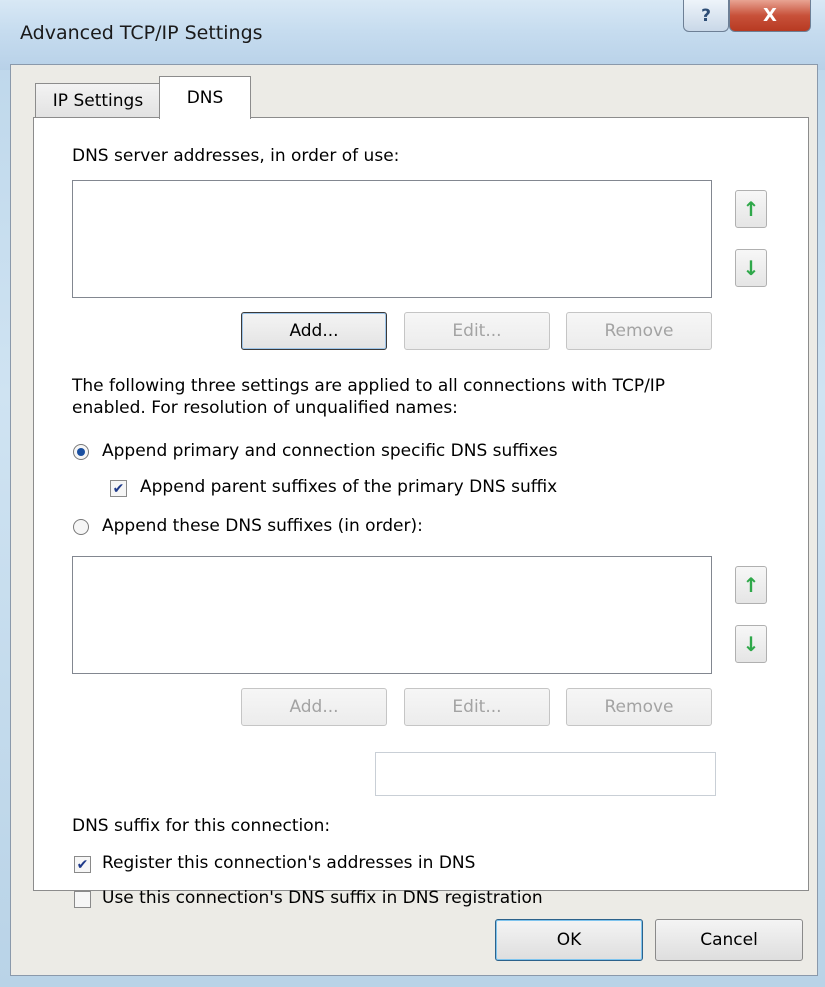 Image resolution: width=825 pixels, height=987 pixels. I want to click on title-bar: Advanced TCP/IP Settings ? X, so click(412, 35).